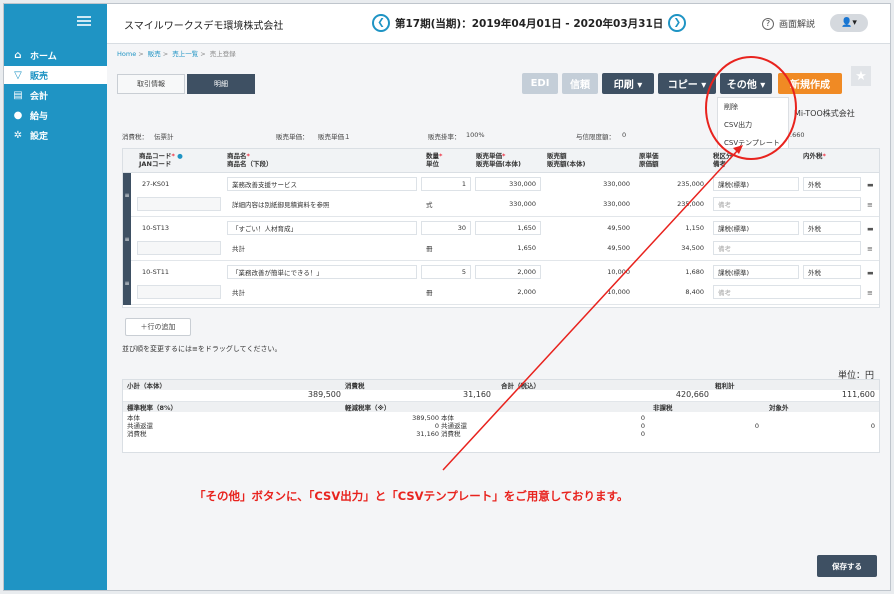 The height and width of the screenshot is (594, 894). What do you see at coordinates (84, 21) in the screenshot?
I see `hamburger-menu-icon` at bounding box center [84, 21].